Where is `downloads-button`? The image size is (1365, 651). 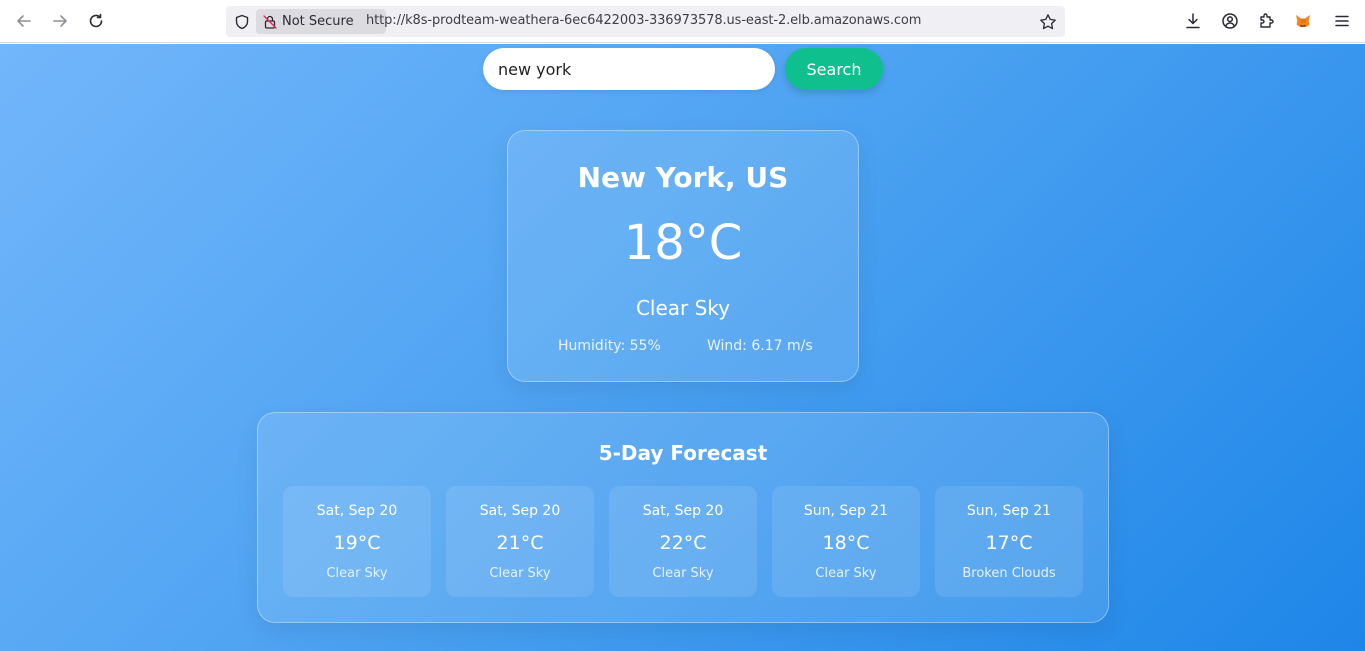 downloads-button is located at coordinates (1193, 21).